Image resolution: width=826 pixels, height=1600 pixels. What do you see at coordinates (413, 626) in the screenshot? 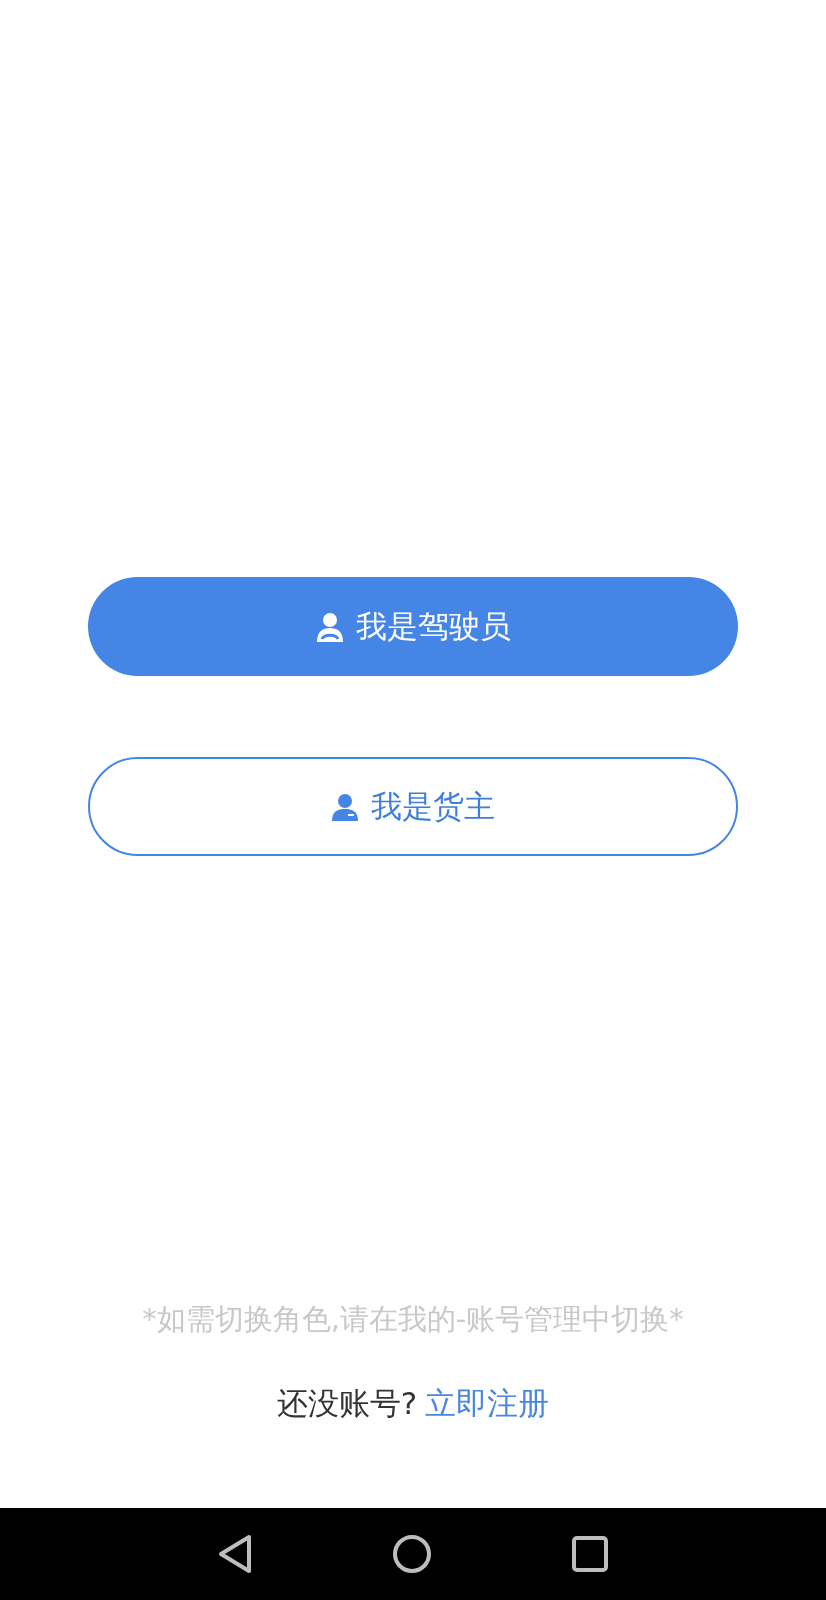
I see `role-button: 我是驾驶员` at bounding box center [413, 626].